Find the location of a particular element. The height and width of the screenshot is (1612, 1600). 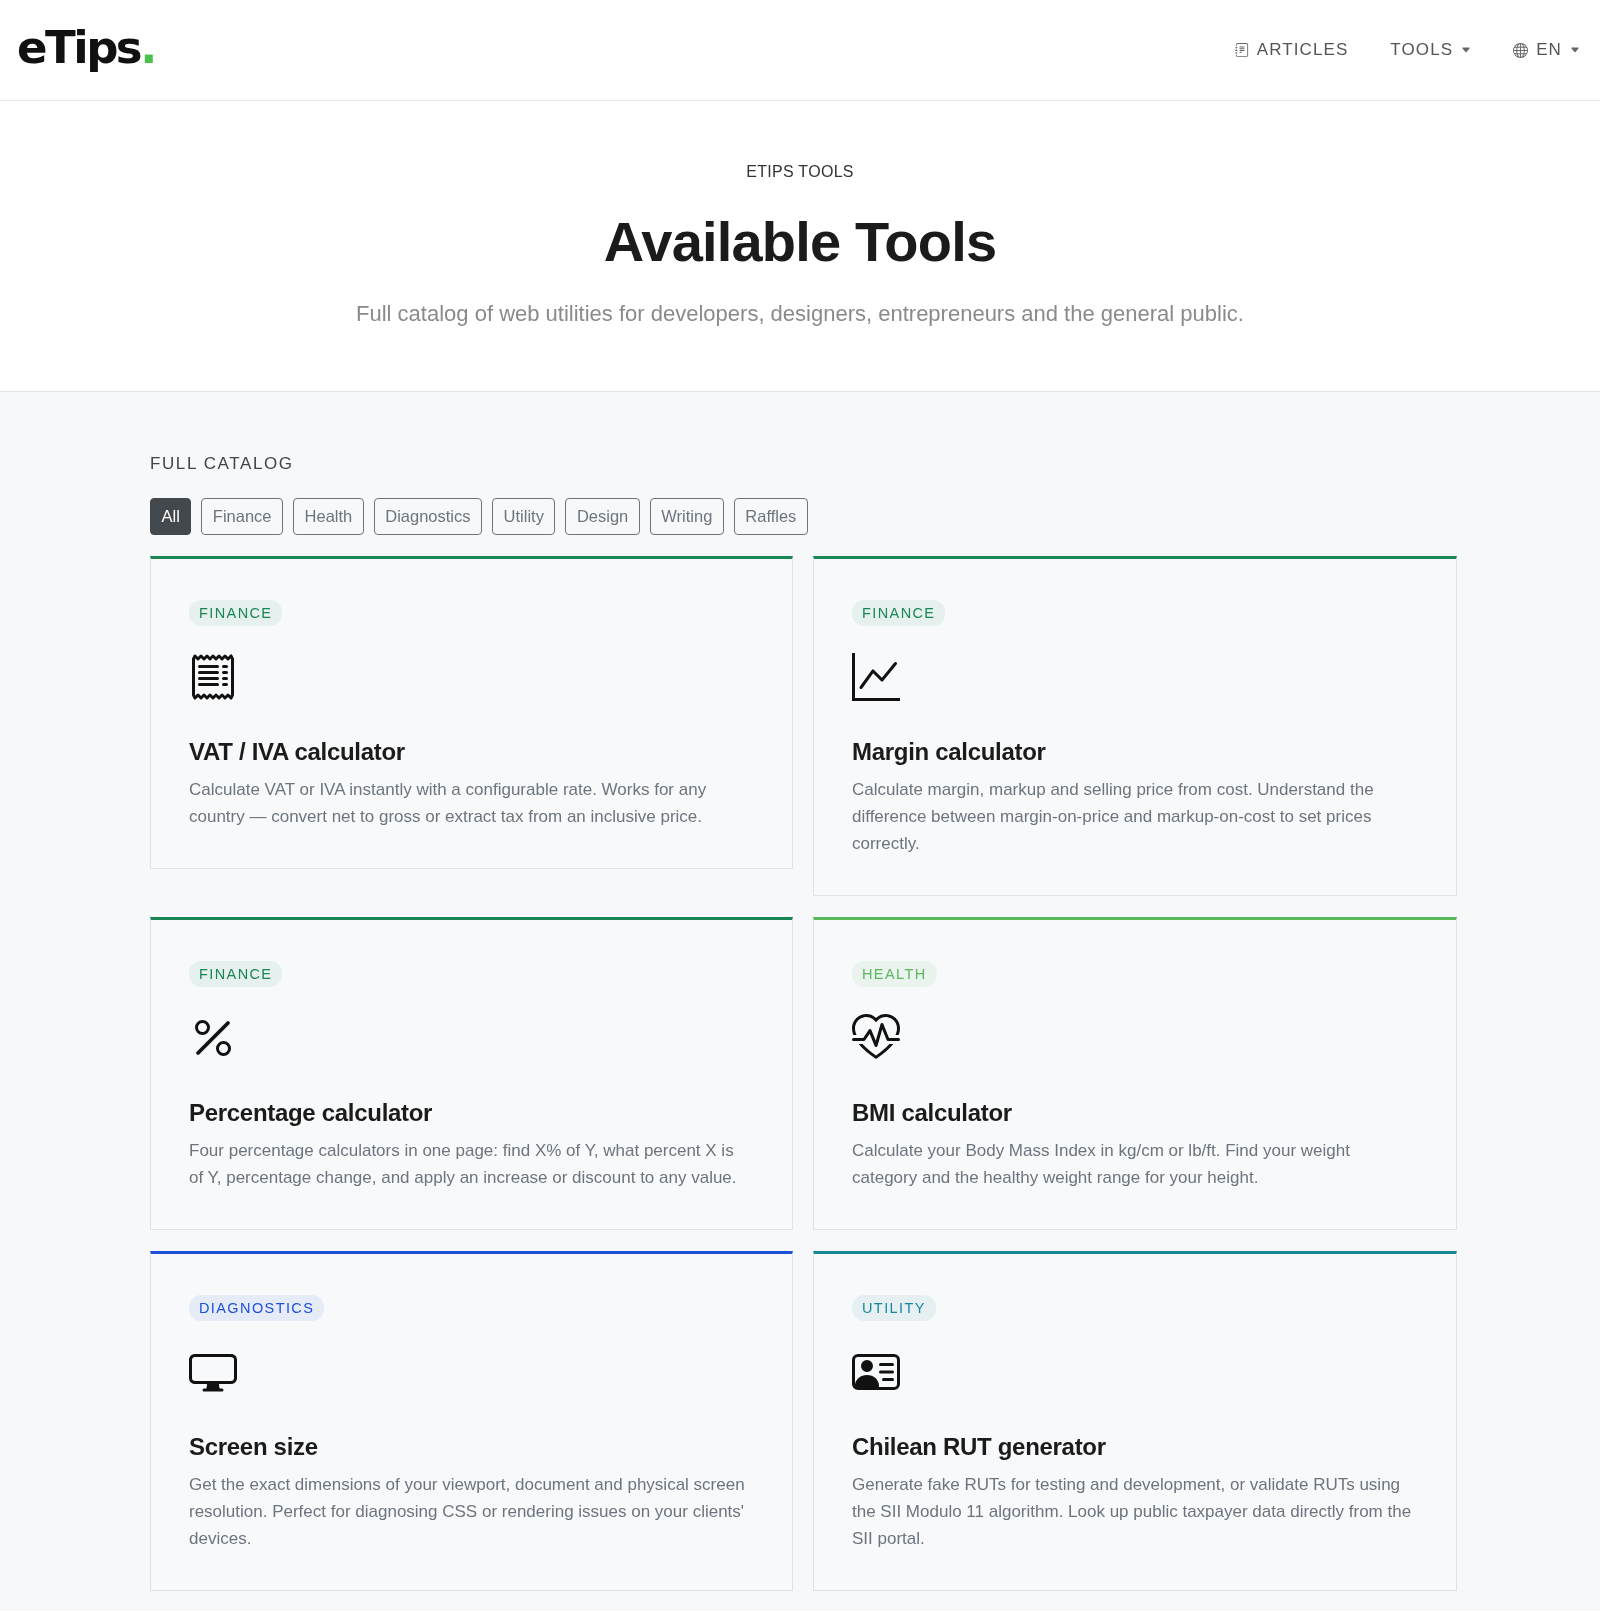

tool-description: Calculate your Body Mass Index in kg/cm or lb/ft. Find your weight category and the healthy weight range for your height. is located at coordinates (1101, 1164).